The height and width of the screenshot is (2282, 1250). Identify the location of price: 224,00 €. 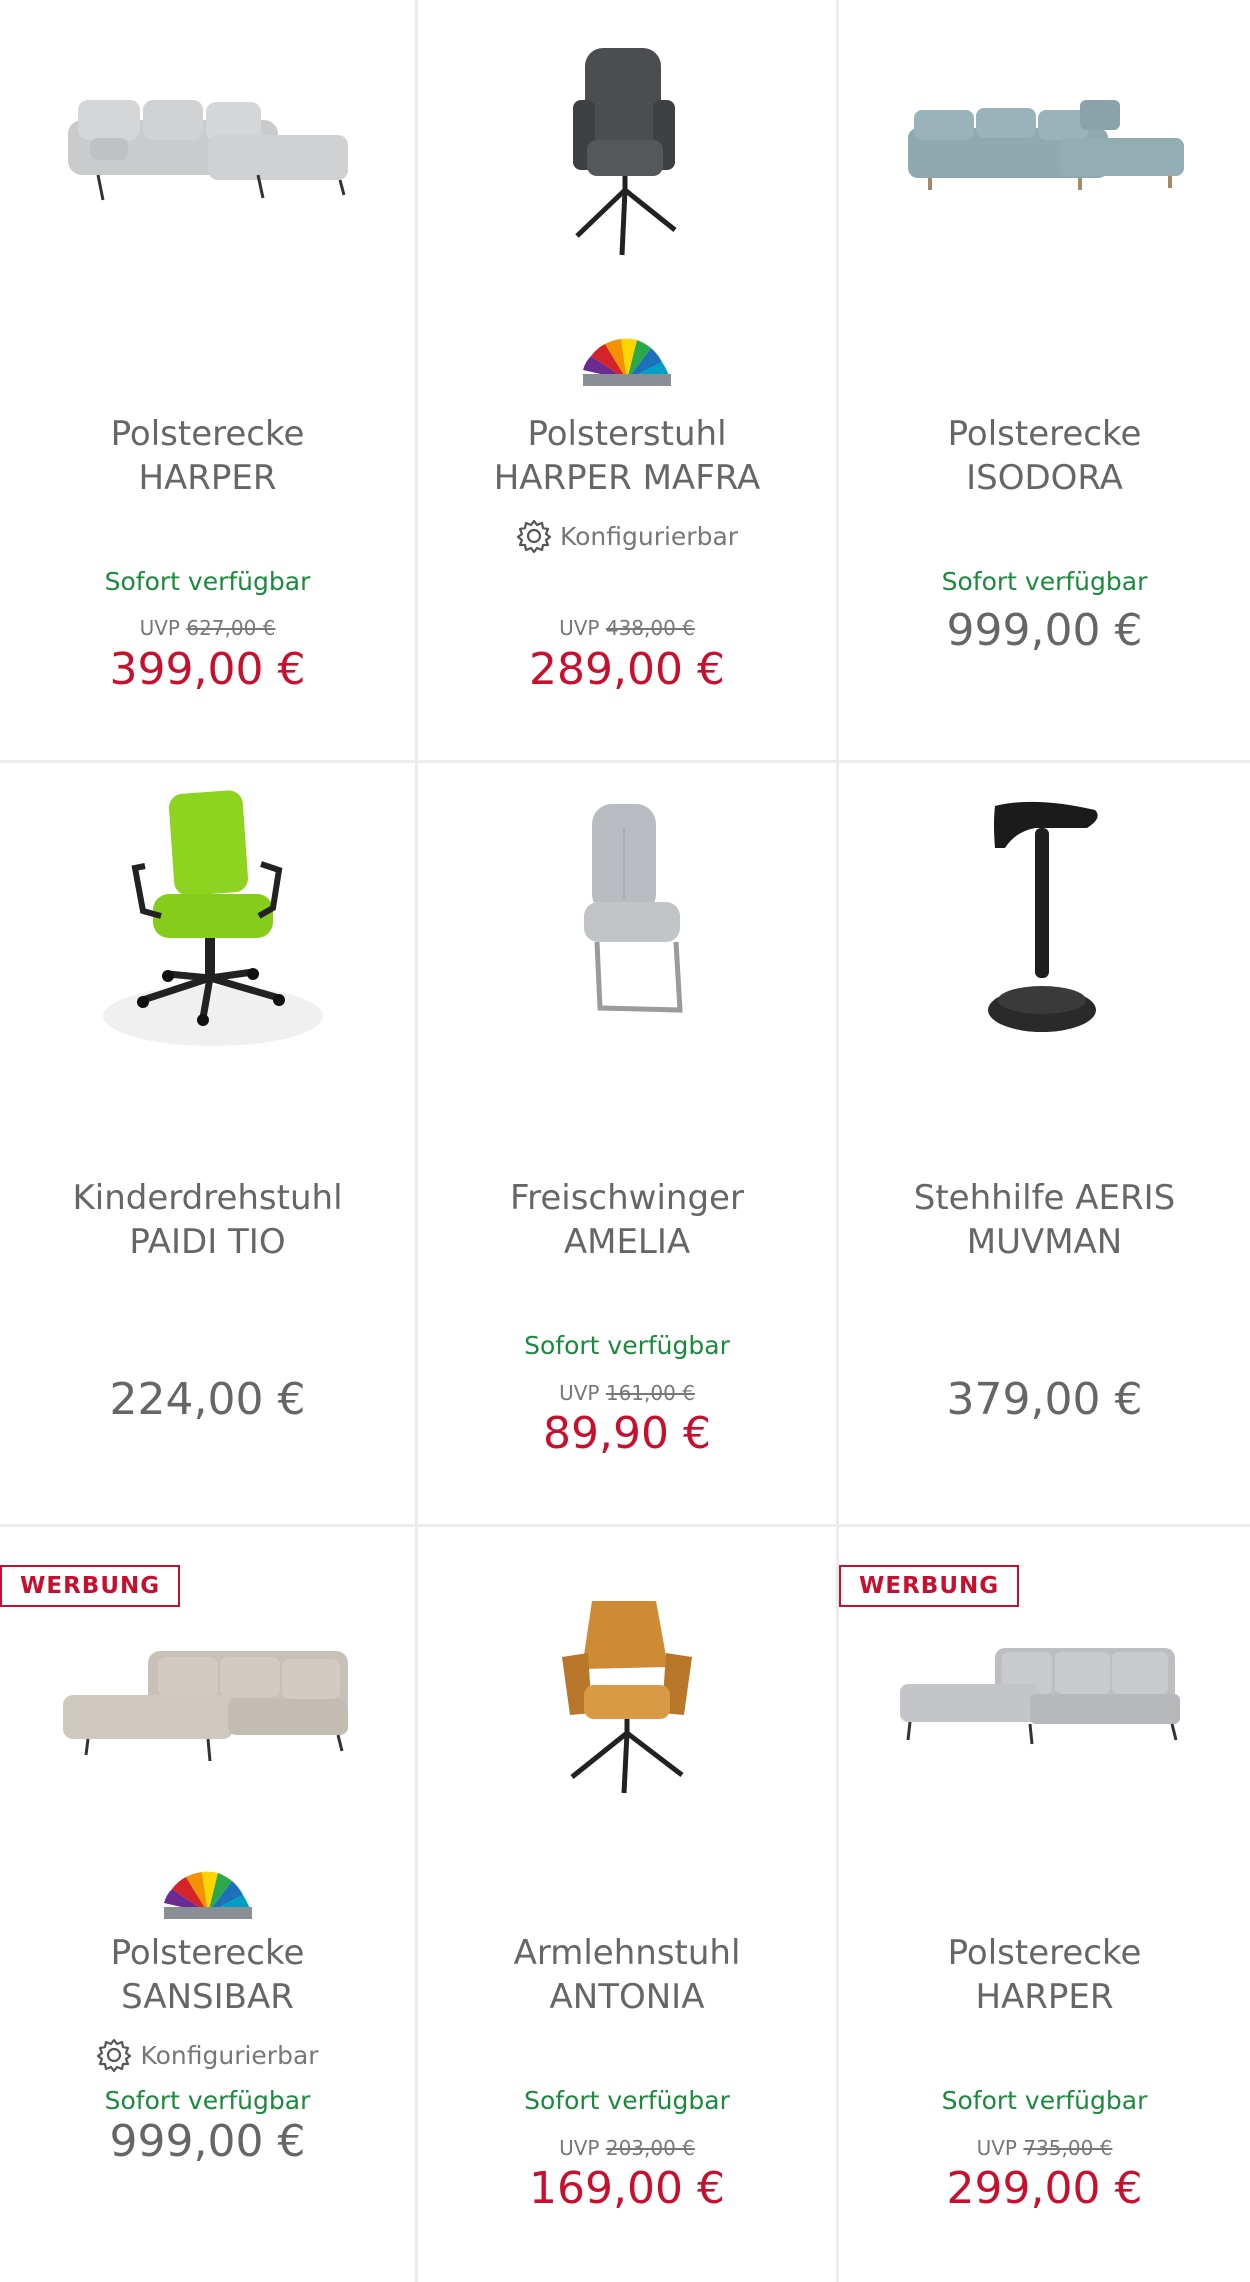
(207, 1399).